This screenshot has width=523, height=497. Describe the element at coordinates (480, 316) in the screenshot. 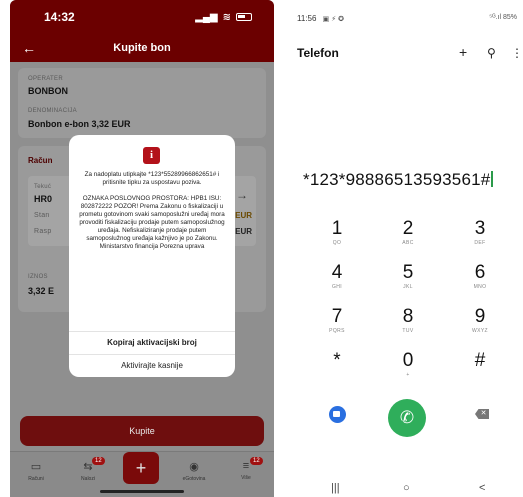

I see `dial-key-digit: 9` at that location.